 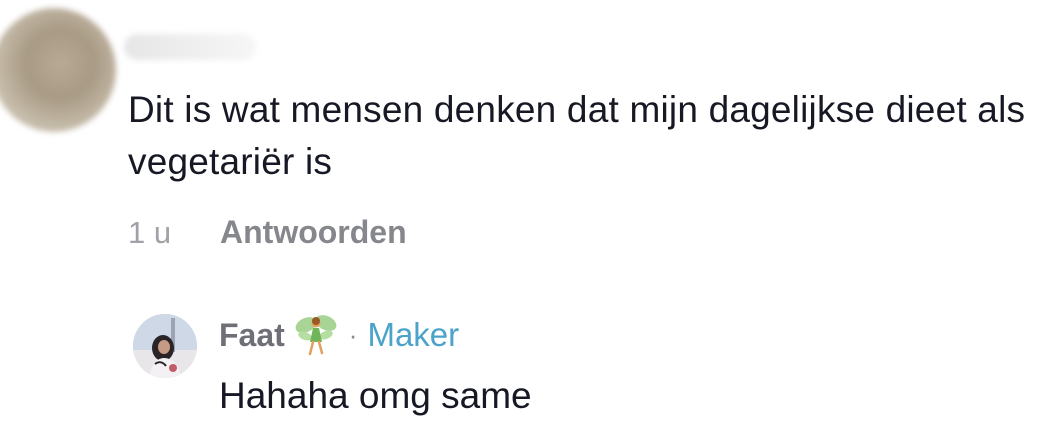 I want to click on reply-avatar, so click(x=165, y=346).